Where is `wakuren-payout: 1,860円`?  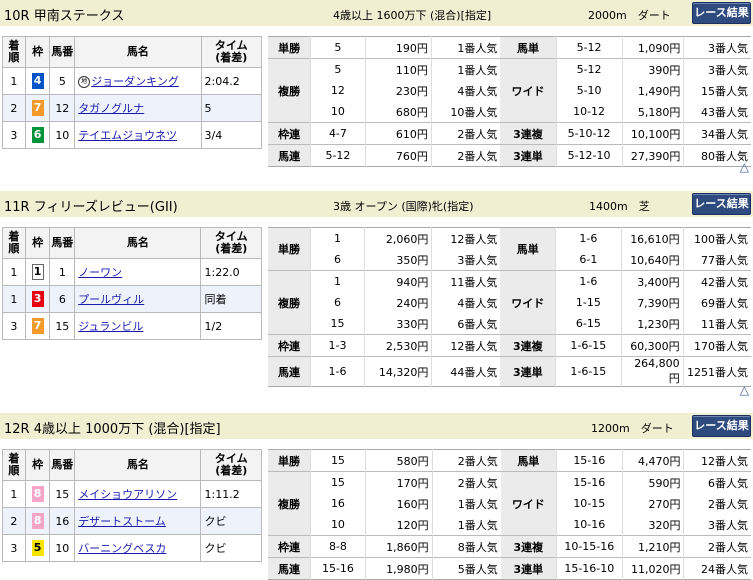 wakuren-payout: 1,860円 is located at coordinates (398, 546).